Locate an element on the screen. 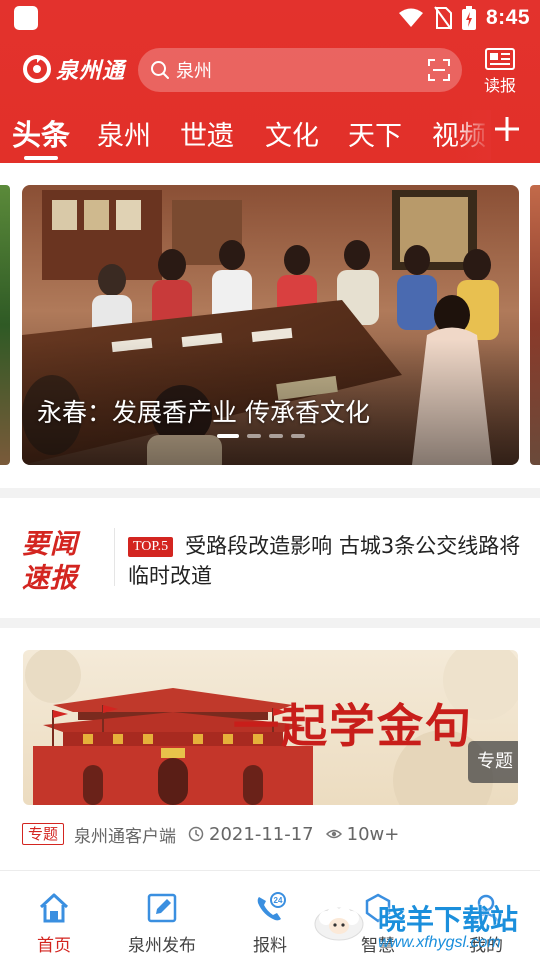 This screenshot has height=960, width=540. nav-home: 首页 is located at coordinates (54, 923).